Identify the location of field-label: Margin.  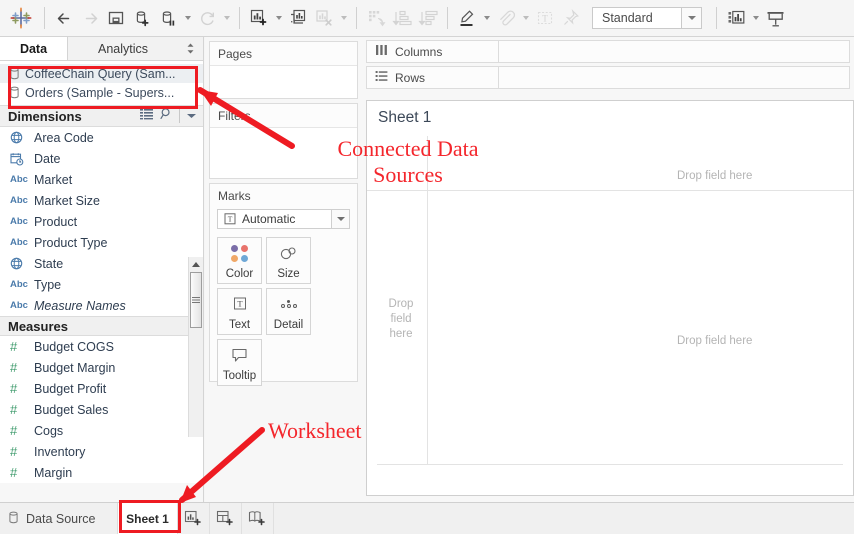
(53, 472).